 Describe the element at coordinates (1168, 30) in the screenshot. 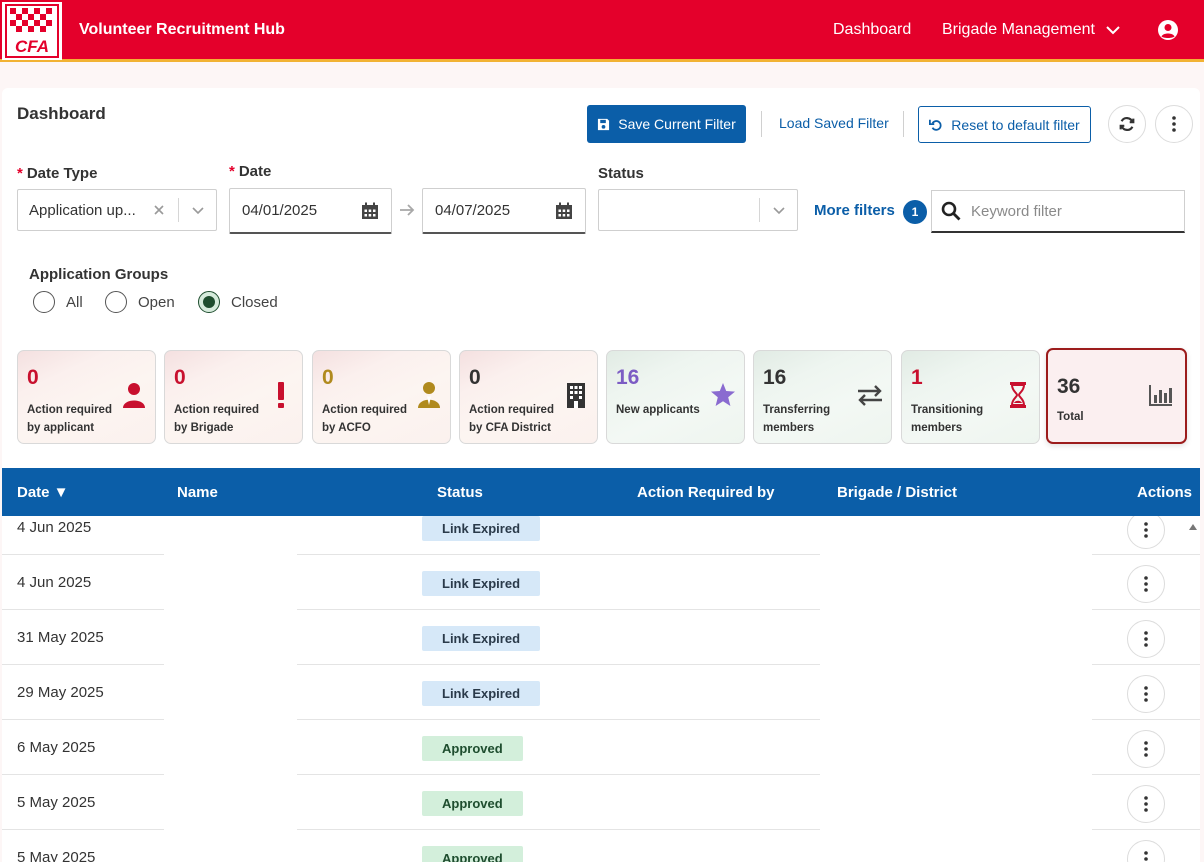

I see `user-circle-icon` at that location.